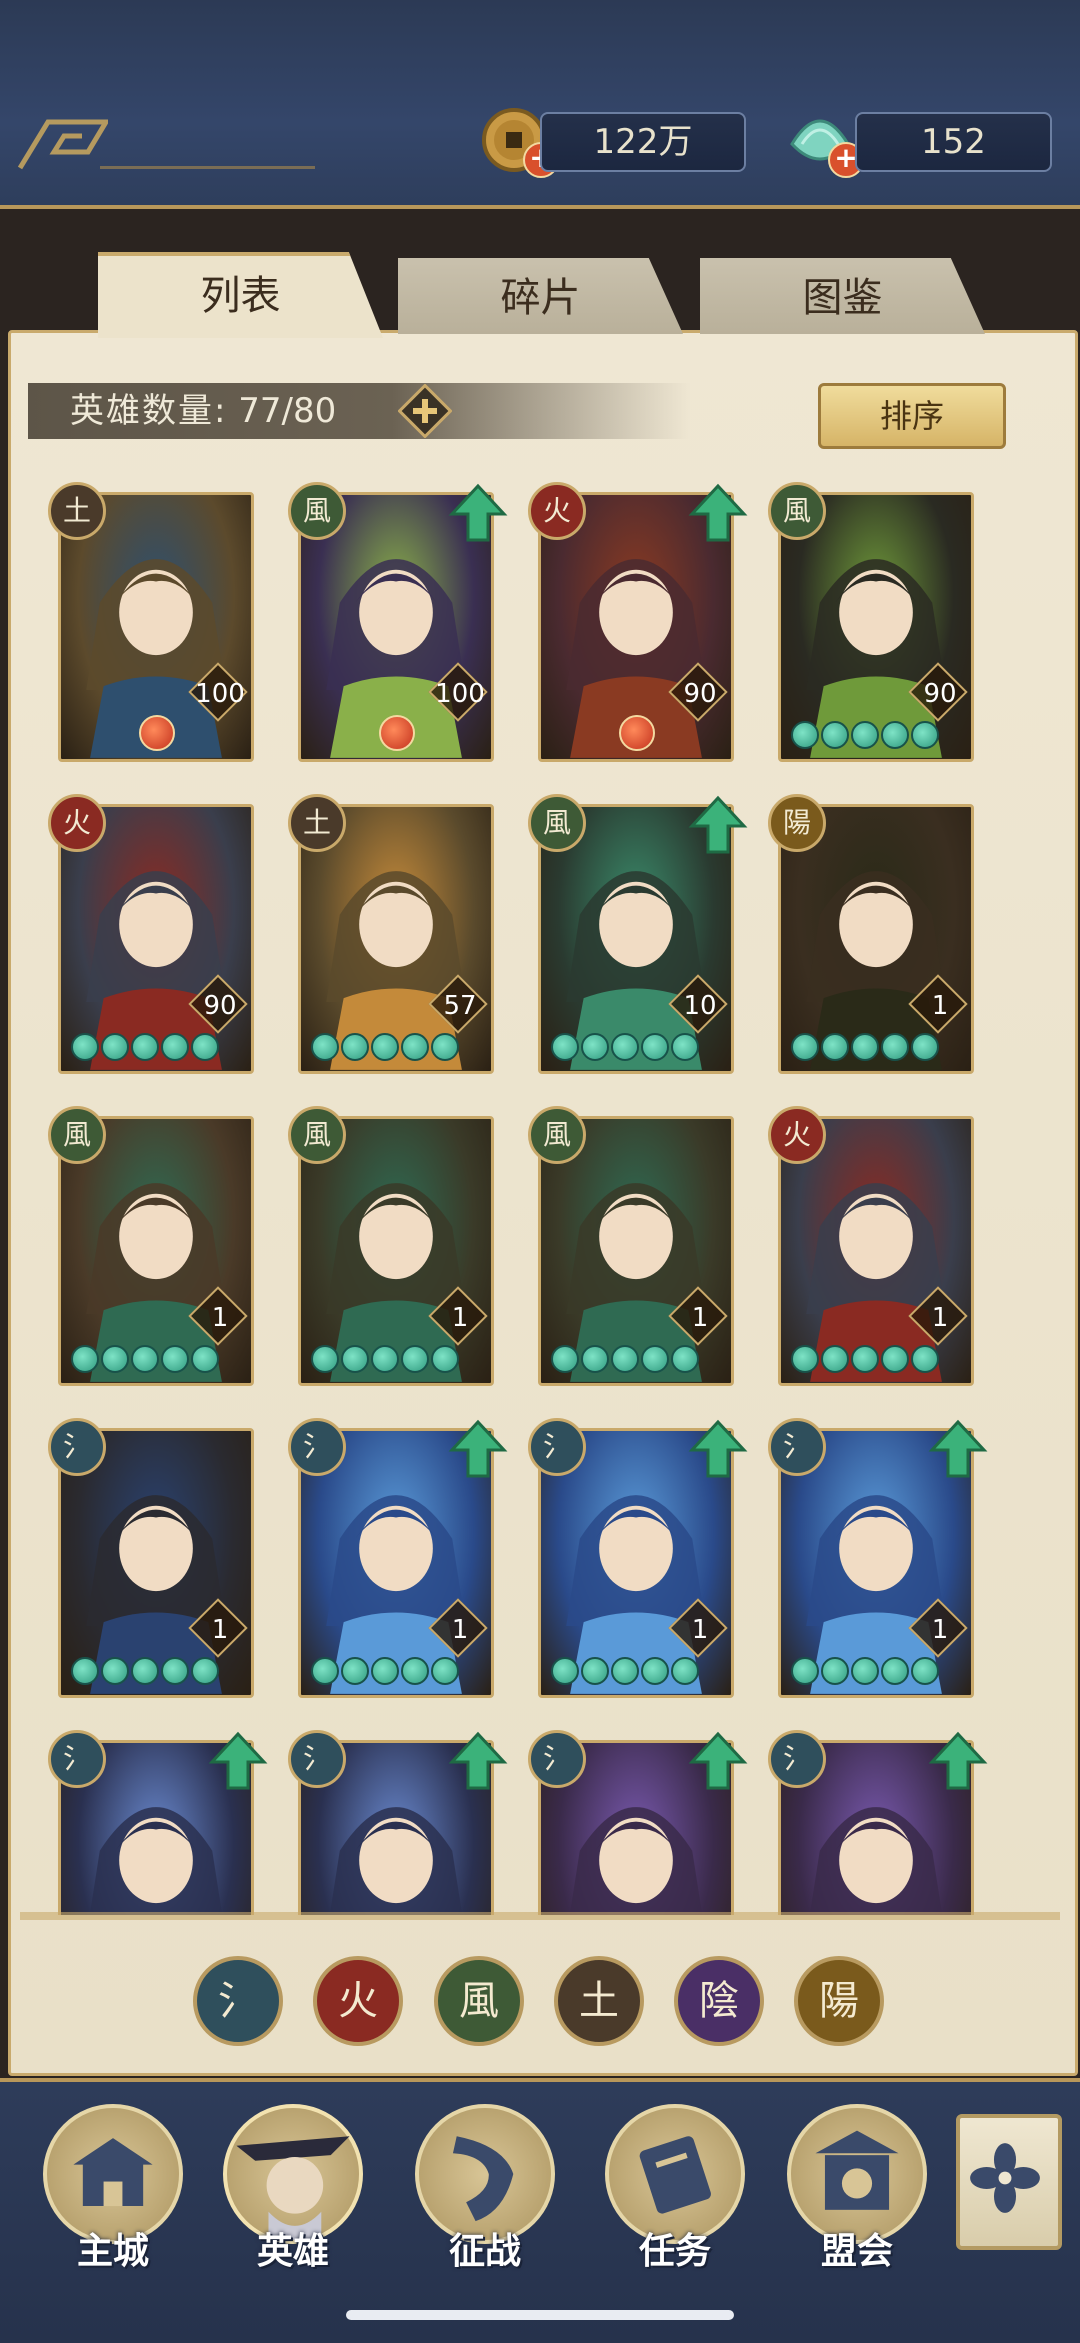 The height and width of the screenshot is (2343, 1080). What do you see at coordinates (674, 2251) in the screenshot?
I see `nav-label: 任务` at bounding box center [674, 2251].